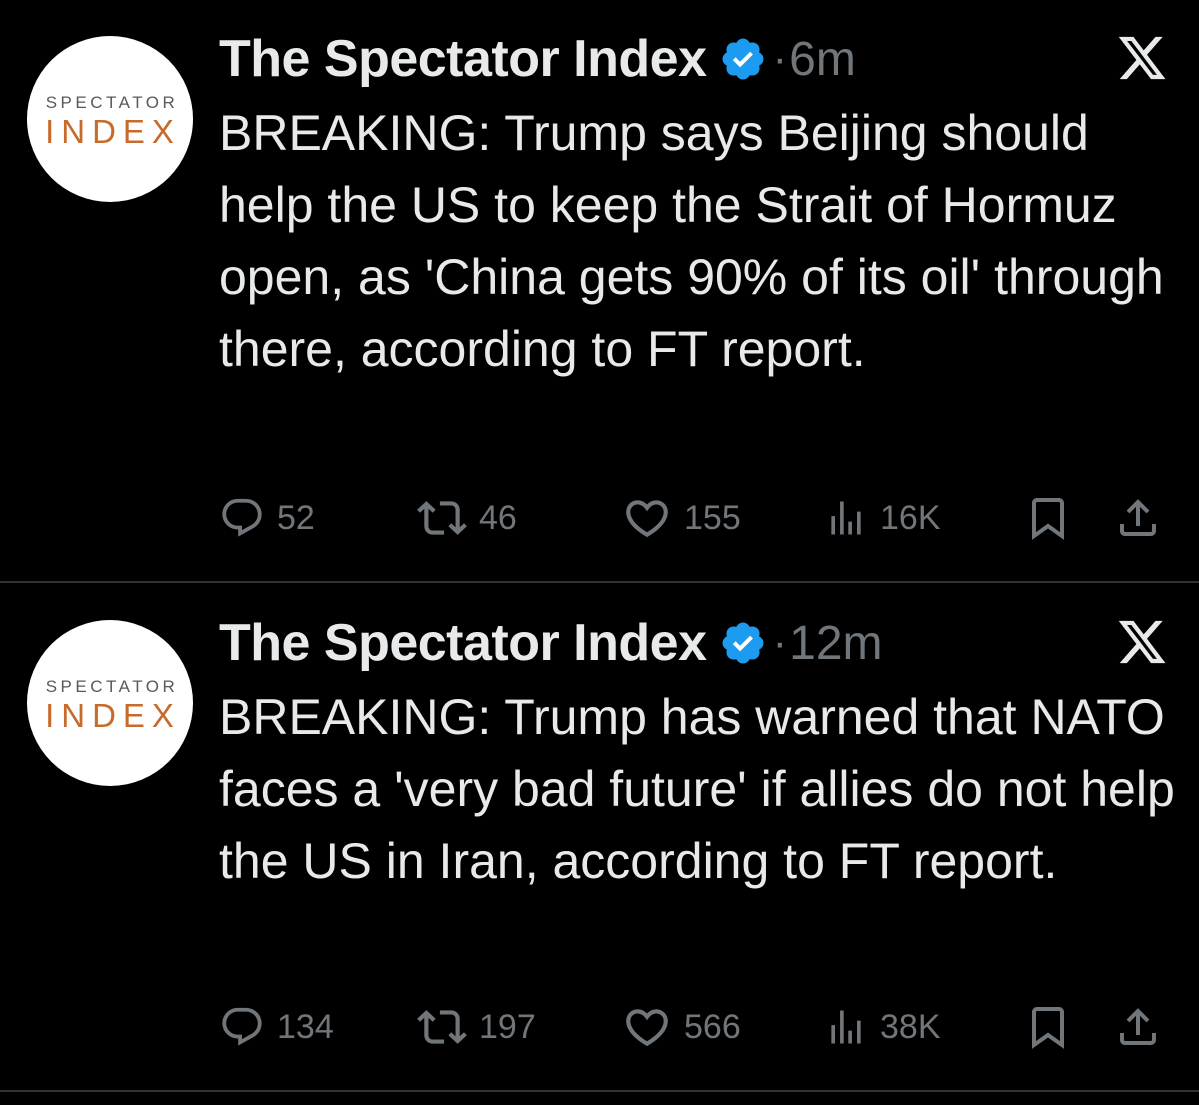  I want to click on timestamp: 6m, so click(822, 59).